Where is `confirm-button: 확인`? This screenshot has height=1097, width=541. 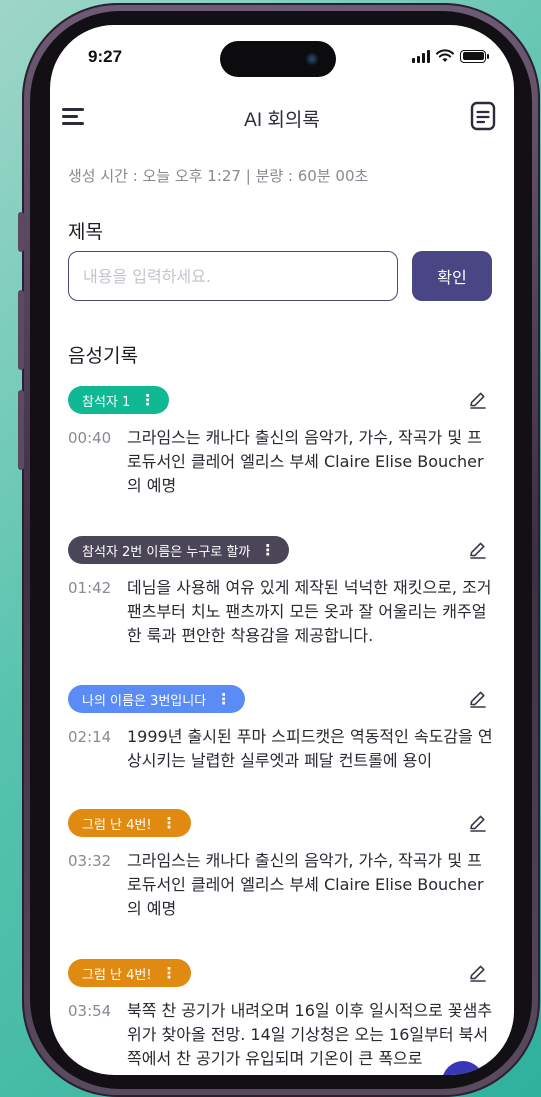 confirm-button: 확인 is located at coordinates (452, 276).